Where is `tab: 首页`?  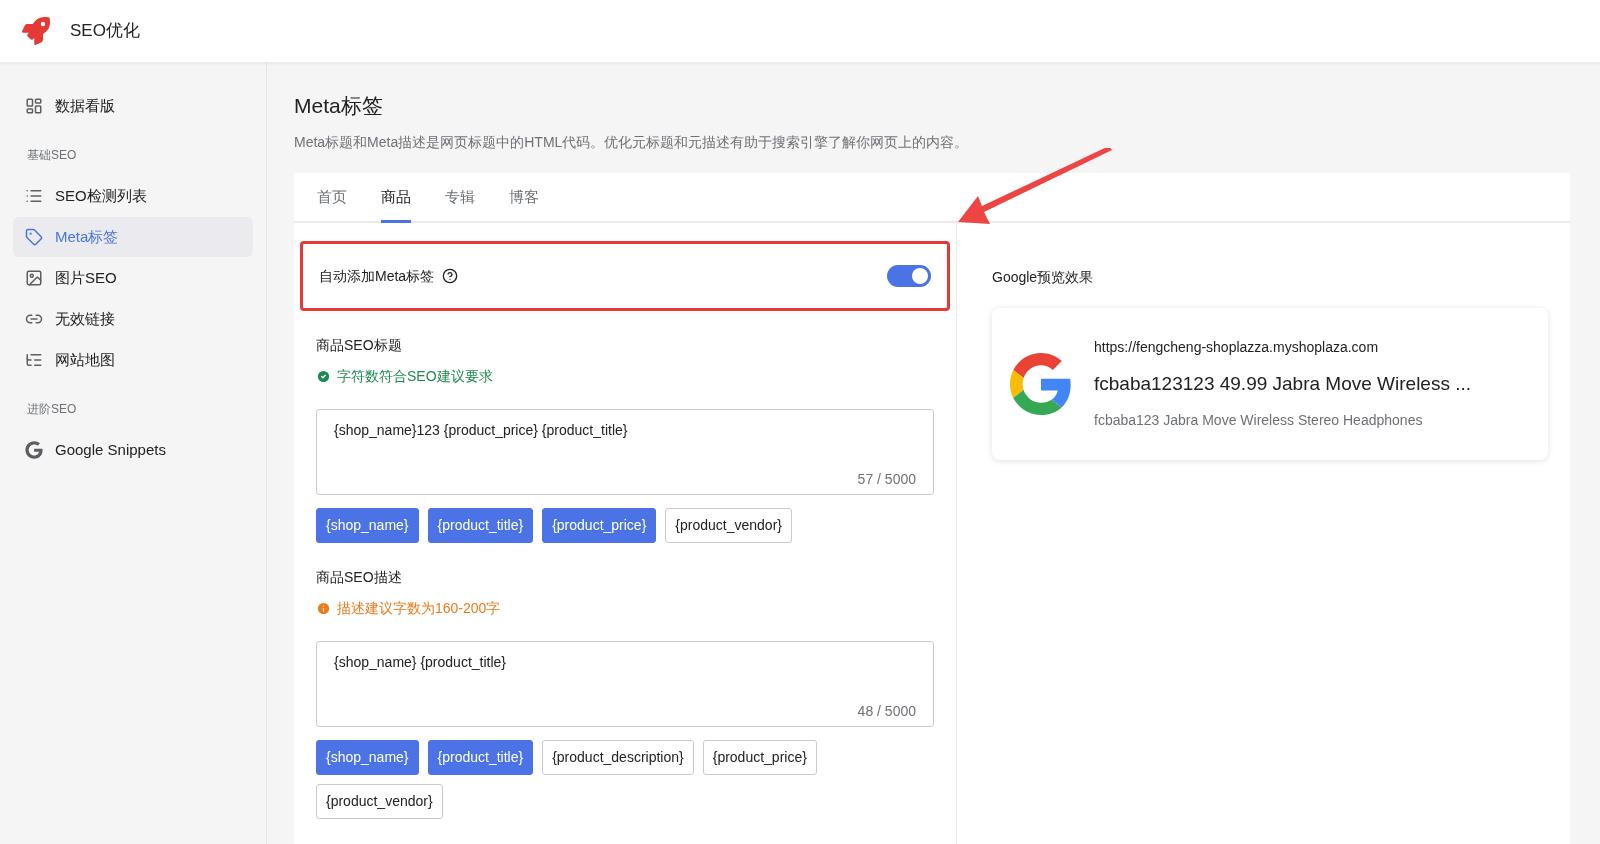
tab: 首页 is located at coordinates (332, 204).